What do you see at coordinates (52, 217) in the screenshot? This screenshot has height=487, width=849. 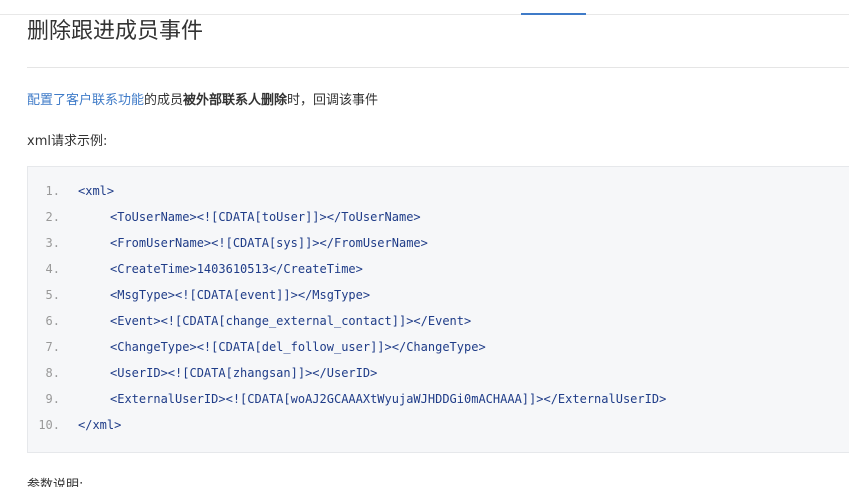 I see `line-number: 2.` at bounding box center [52, 217].